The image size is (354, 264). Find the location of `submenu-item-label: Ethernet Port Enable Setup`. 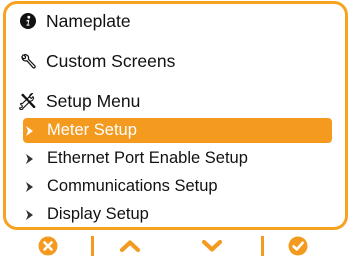

submenu-item-label: Ethernet Port Enable Setup is located at coordinates (147, 158).